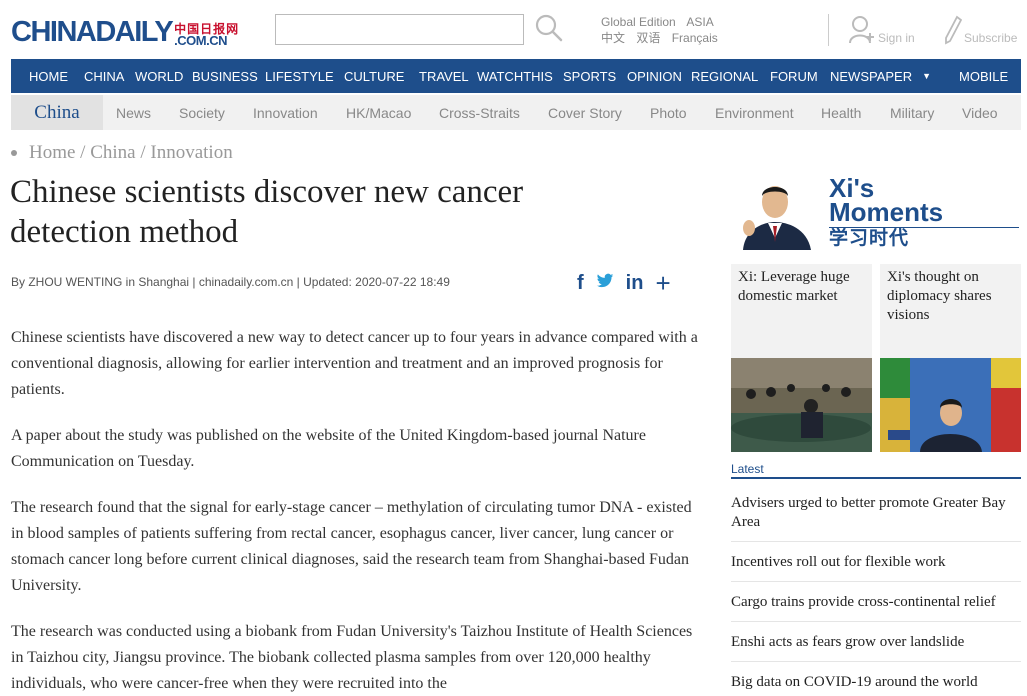 The width and height of the screenshot is (1027, 696). I want to click on logo-domain: .COM.CN, so click(201, 40).